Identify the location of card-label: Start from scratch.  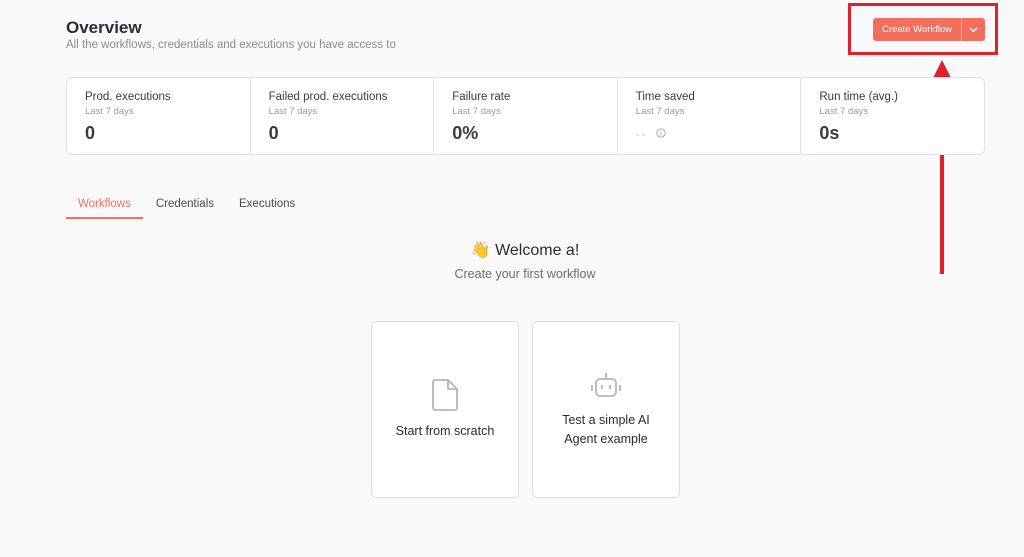
(445, 431).